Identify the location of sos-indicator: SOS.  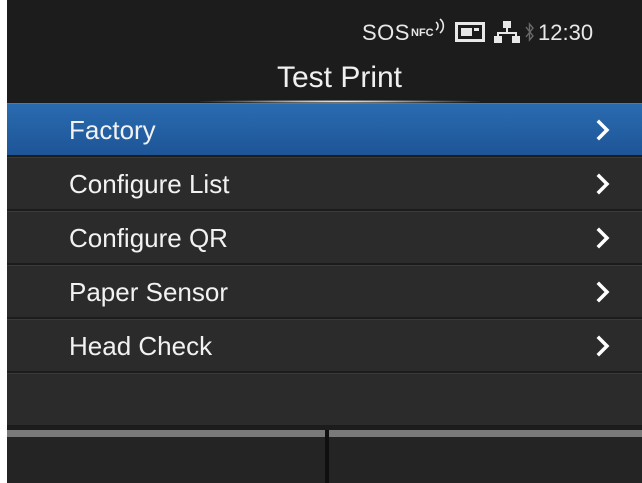
(386, 32).